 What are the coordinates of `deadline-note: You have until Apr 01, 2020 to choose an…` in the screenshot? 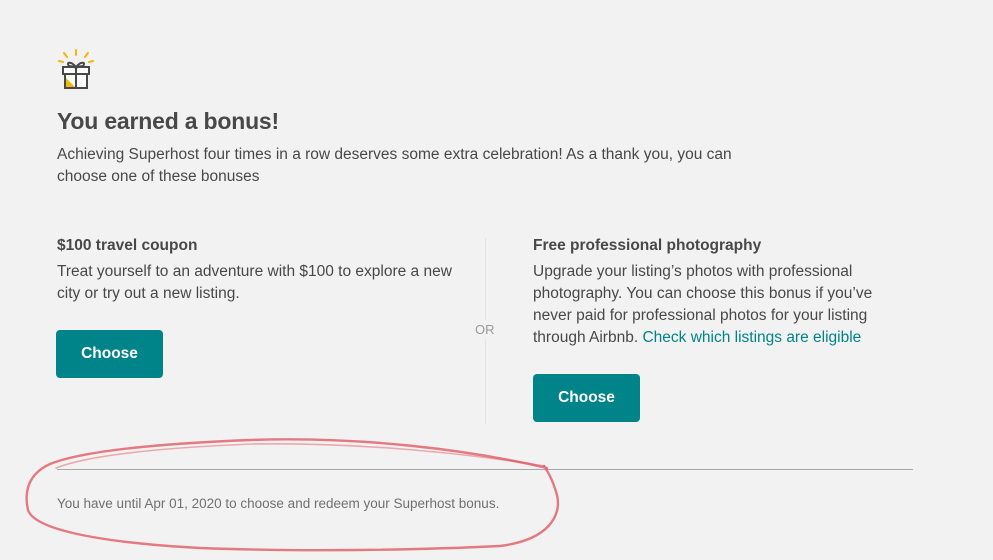 It's located at (278, 503).